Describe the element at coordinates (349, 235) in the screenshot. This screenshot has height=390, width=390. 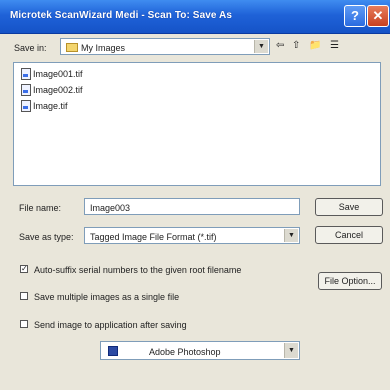
I see `cancel-button: Cancel` at that location.